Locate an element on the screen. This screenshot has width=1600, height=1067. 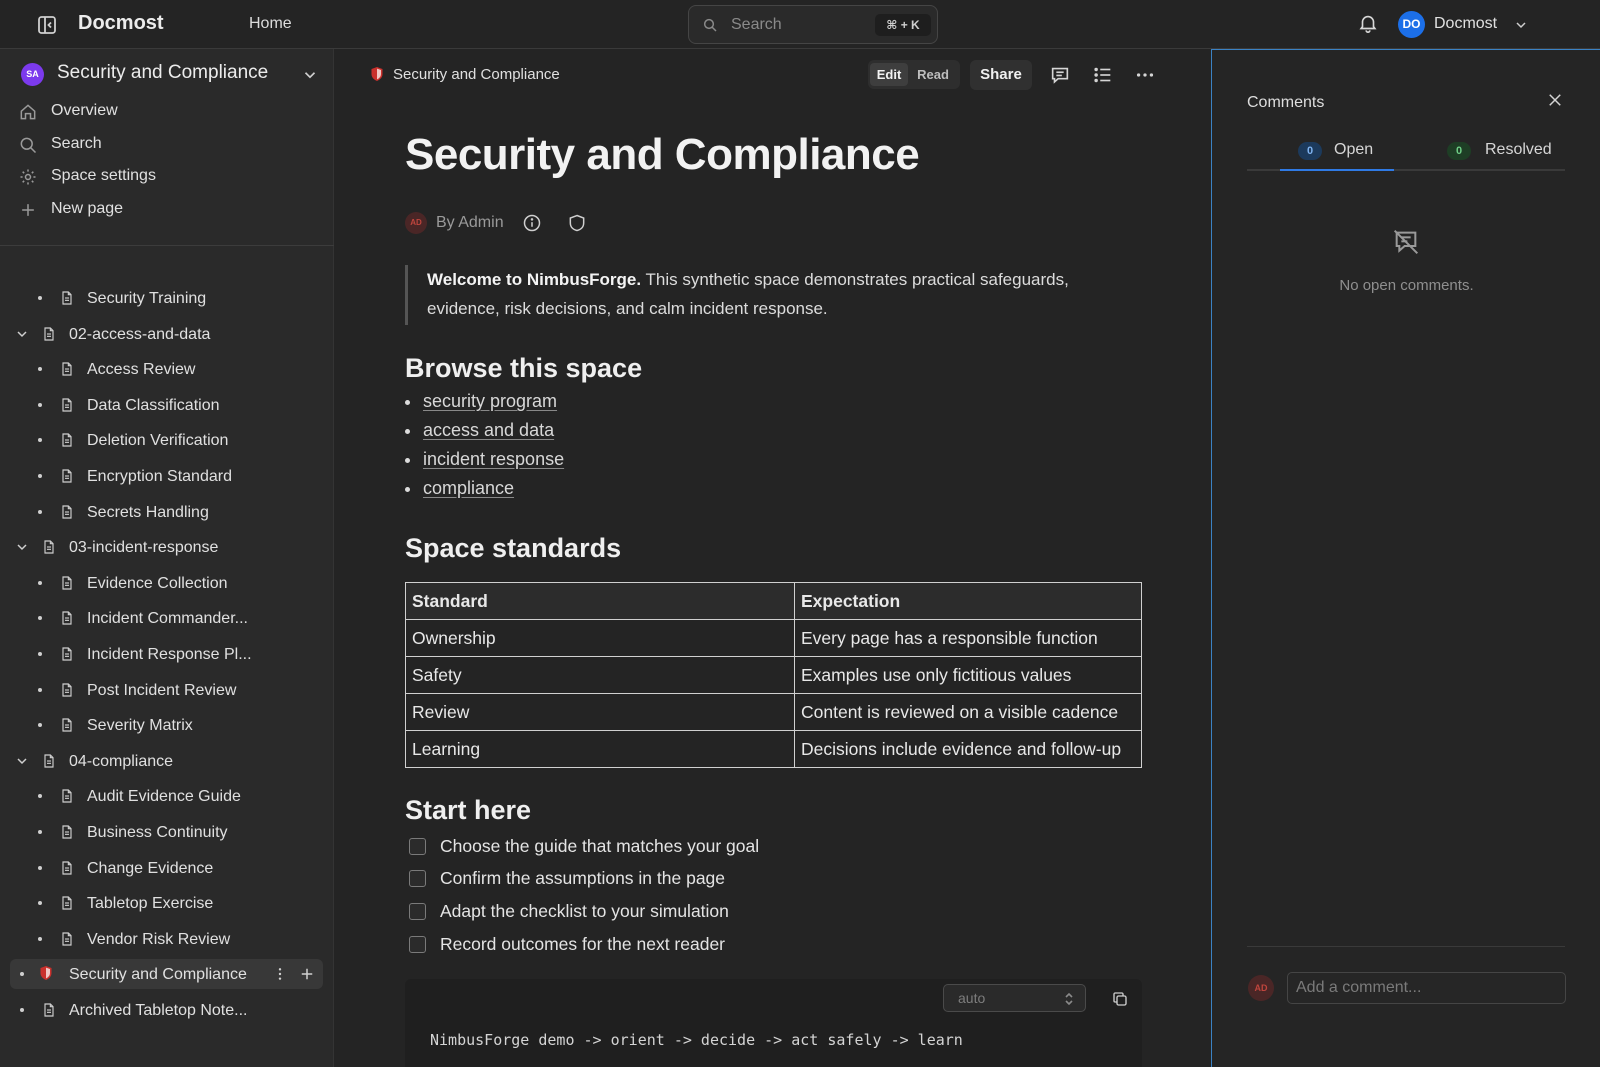
table-header: Standard is located at coordinates (600, 601).